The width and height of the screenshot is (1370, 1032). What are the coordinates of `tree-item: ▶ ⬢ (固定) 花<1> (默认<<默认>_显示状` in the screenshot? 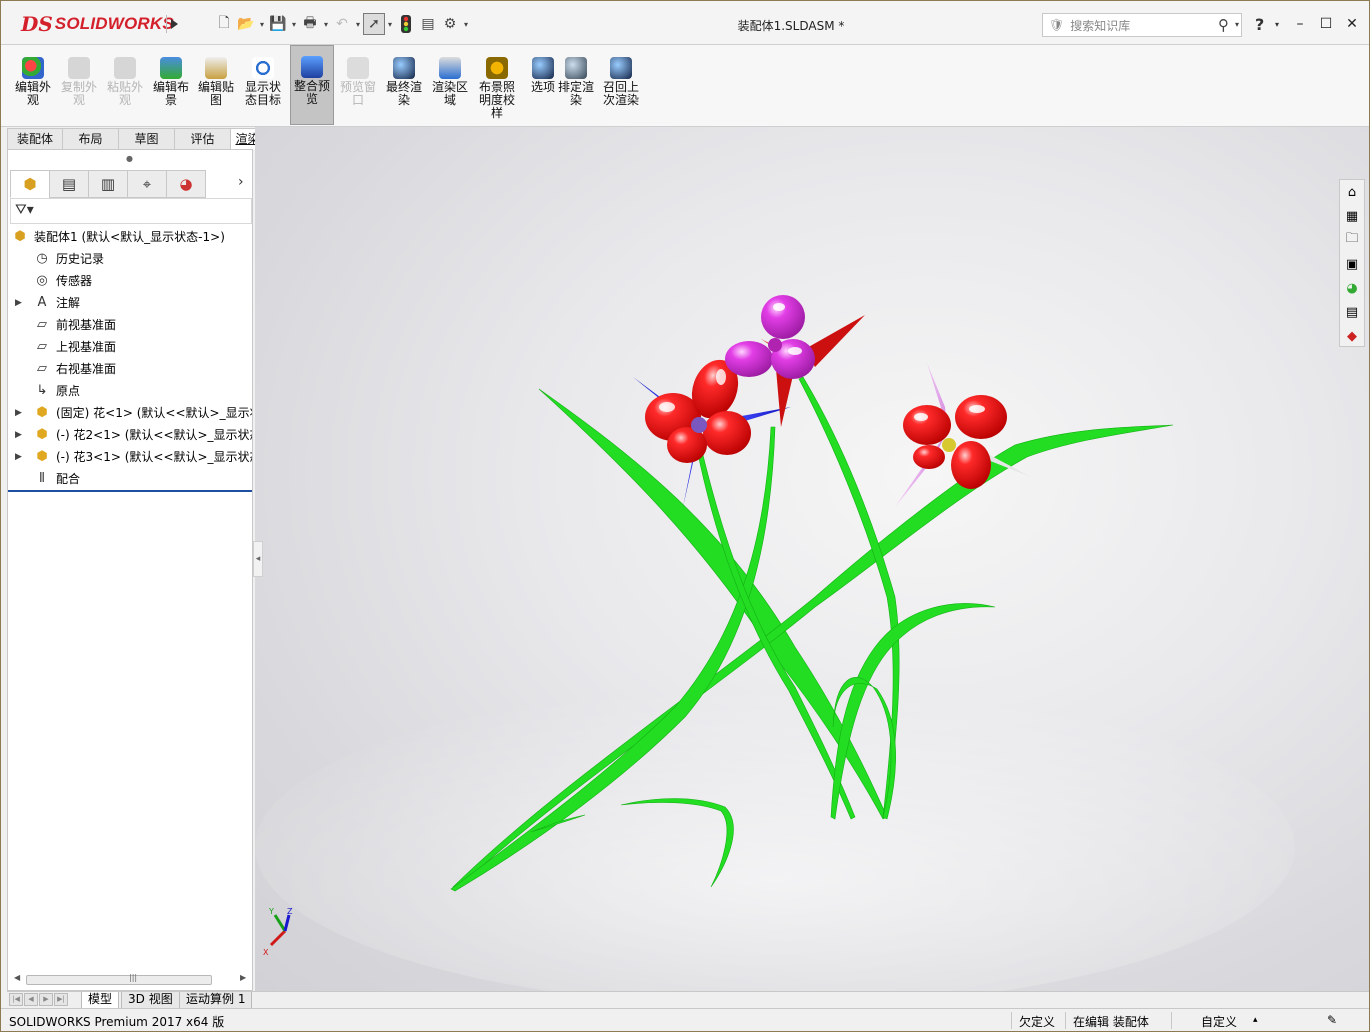 It's located at (130, 413).